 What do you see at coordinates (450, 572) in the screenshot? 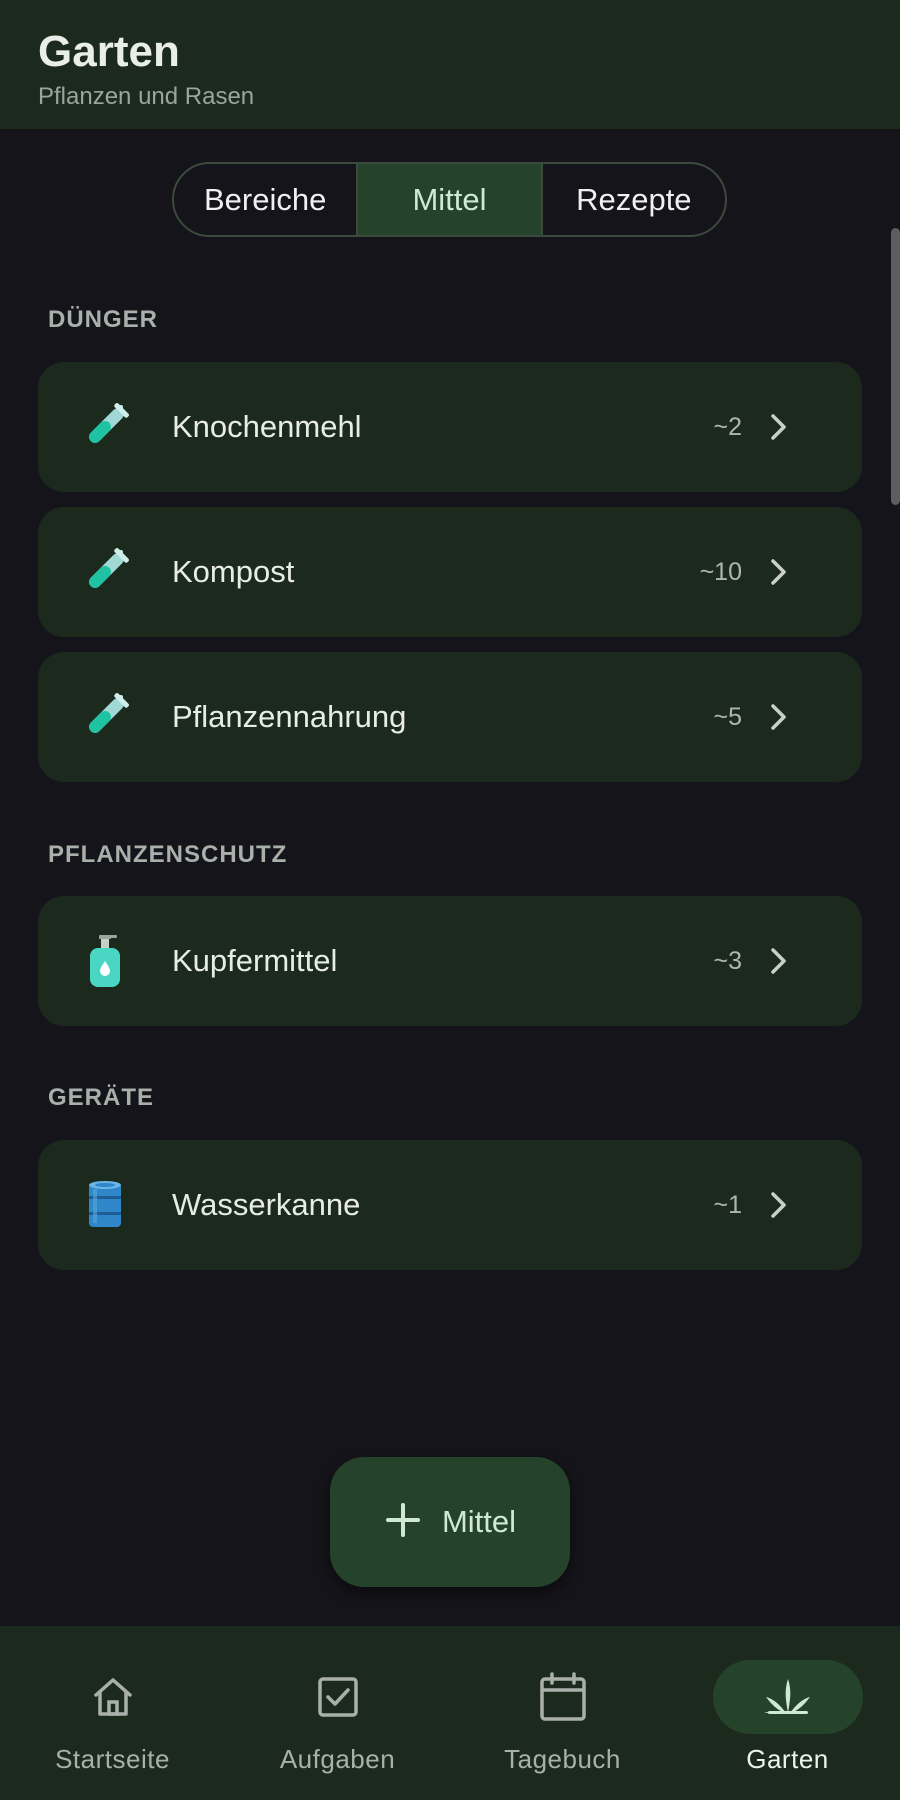
I see `list-item: Kompost ~10` at bounding box center [450, 572].